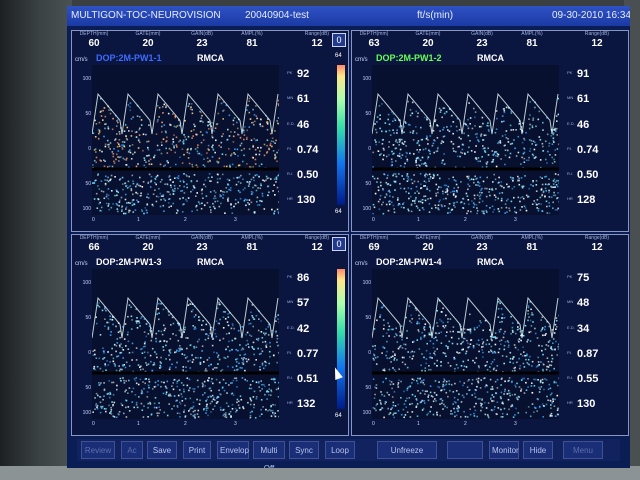  Describe the element at coordinates (338, 416) in the screenshot. I see `color-scale-bottom: 64` at that location.